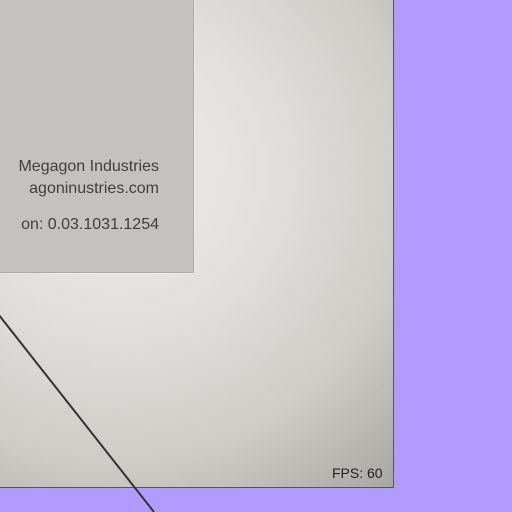  I want to click on fps-counter: FPS: 60, so click(357, 473).